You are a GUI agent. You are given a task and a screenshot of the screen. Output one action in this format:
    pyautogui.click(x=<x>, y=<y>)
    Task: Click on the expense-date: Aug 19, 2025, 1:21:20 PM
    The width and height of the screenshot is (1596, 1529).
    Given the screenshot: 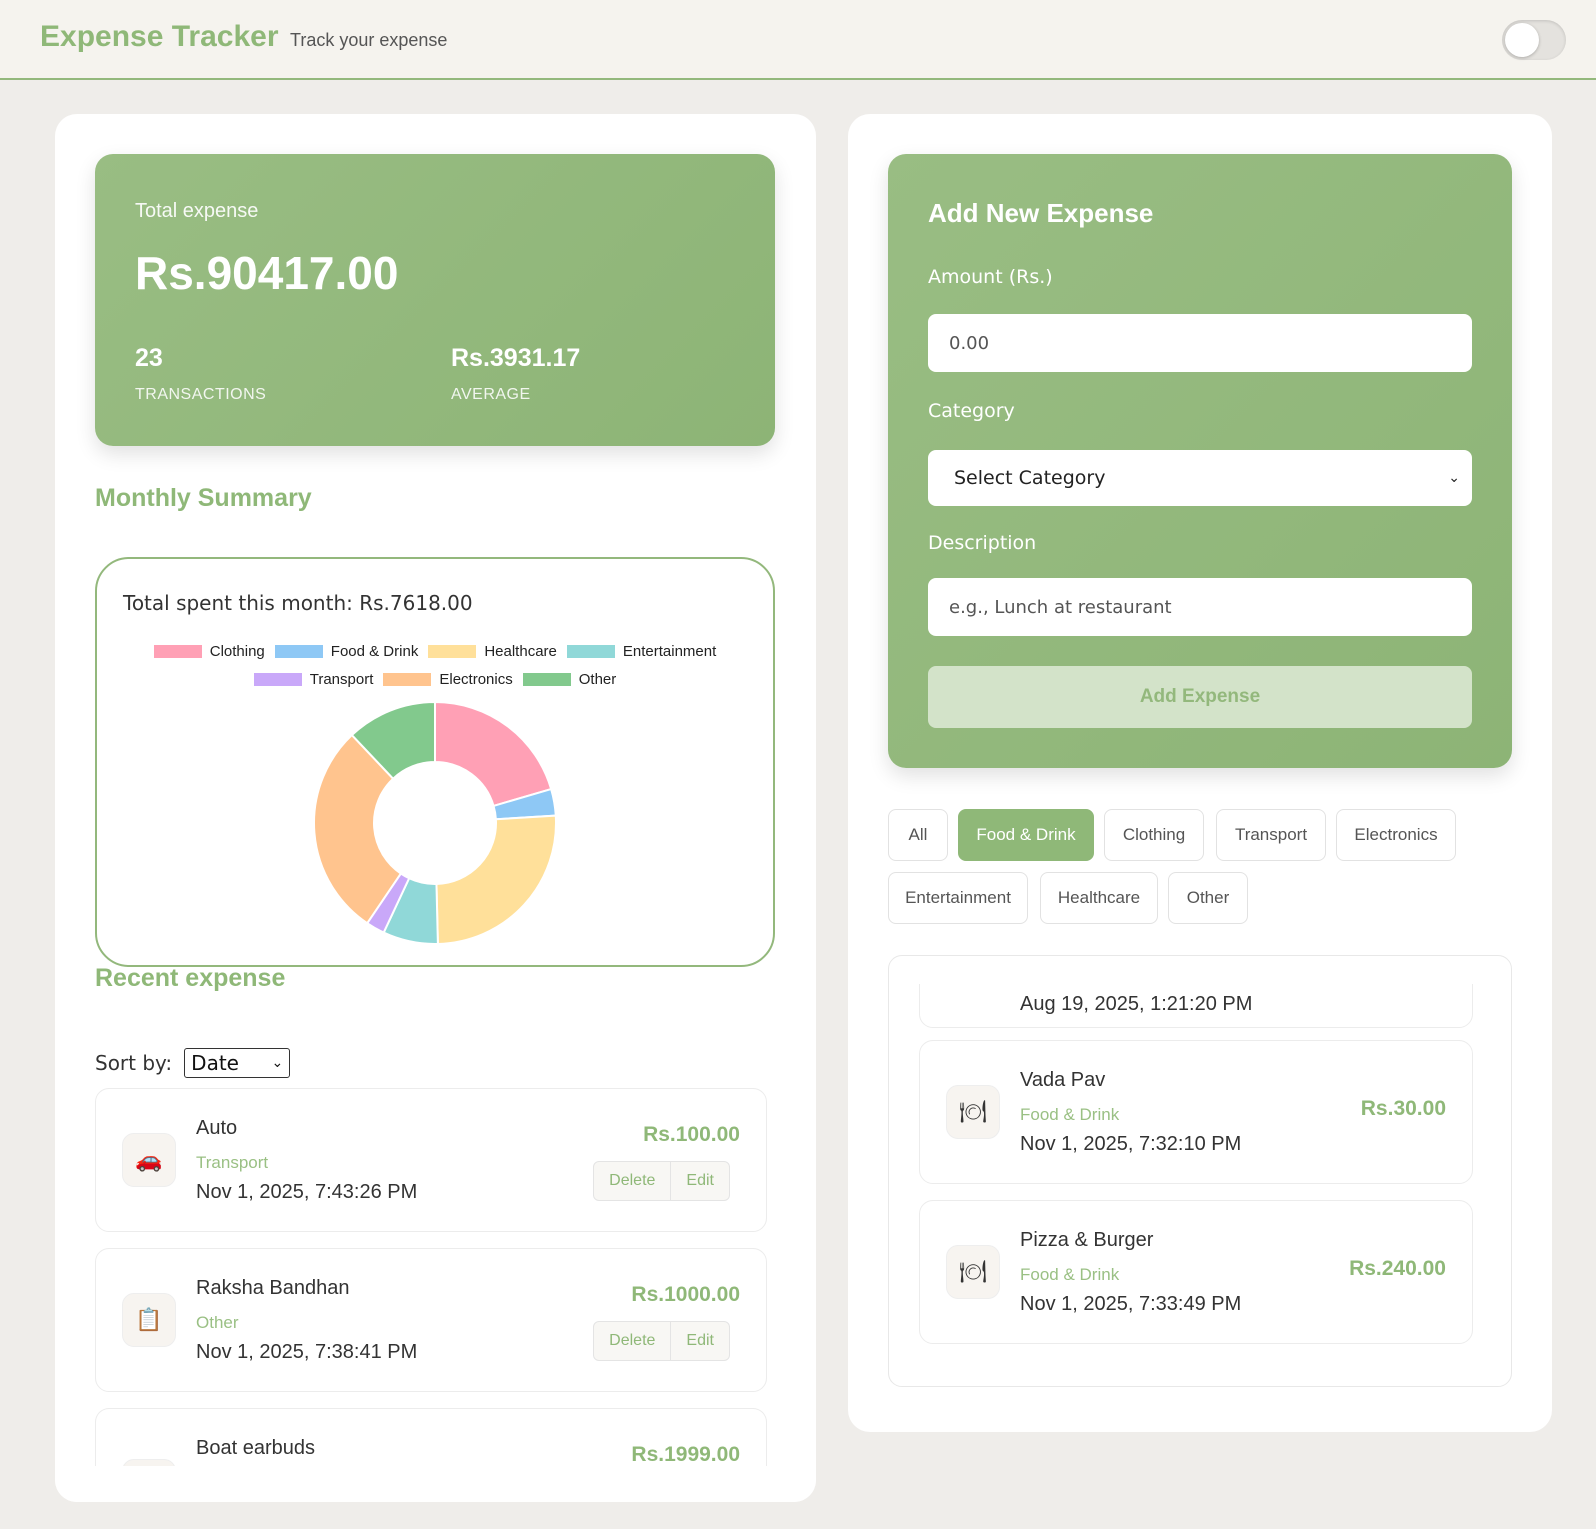 What is the action you would take?
    pyautogui.click(x=1136, y=1004)
    